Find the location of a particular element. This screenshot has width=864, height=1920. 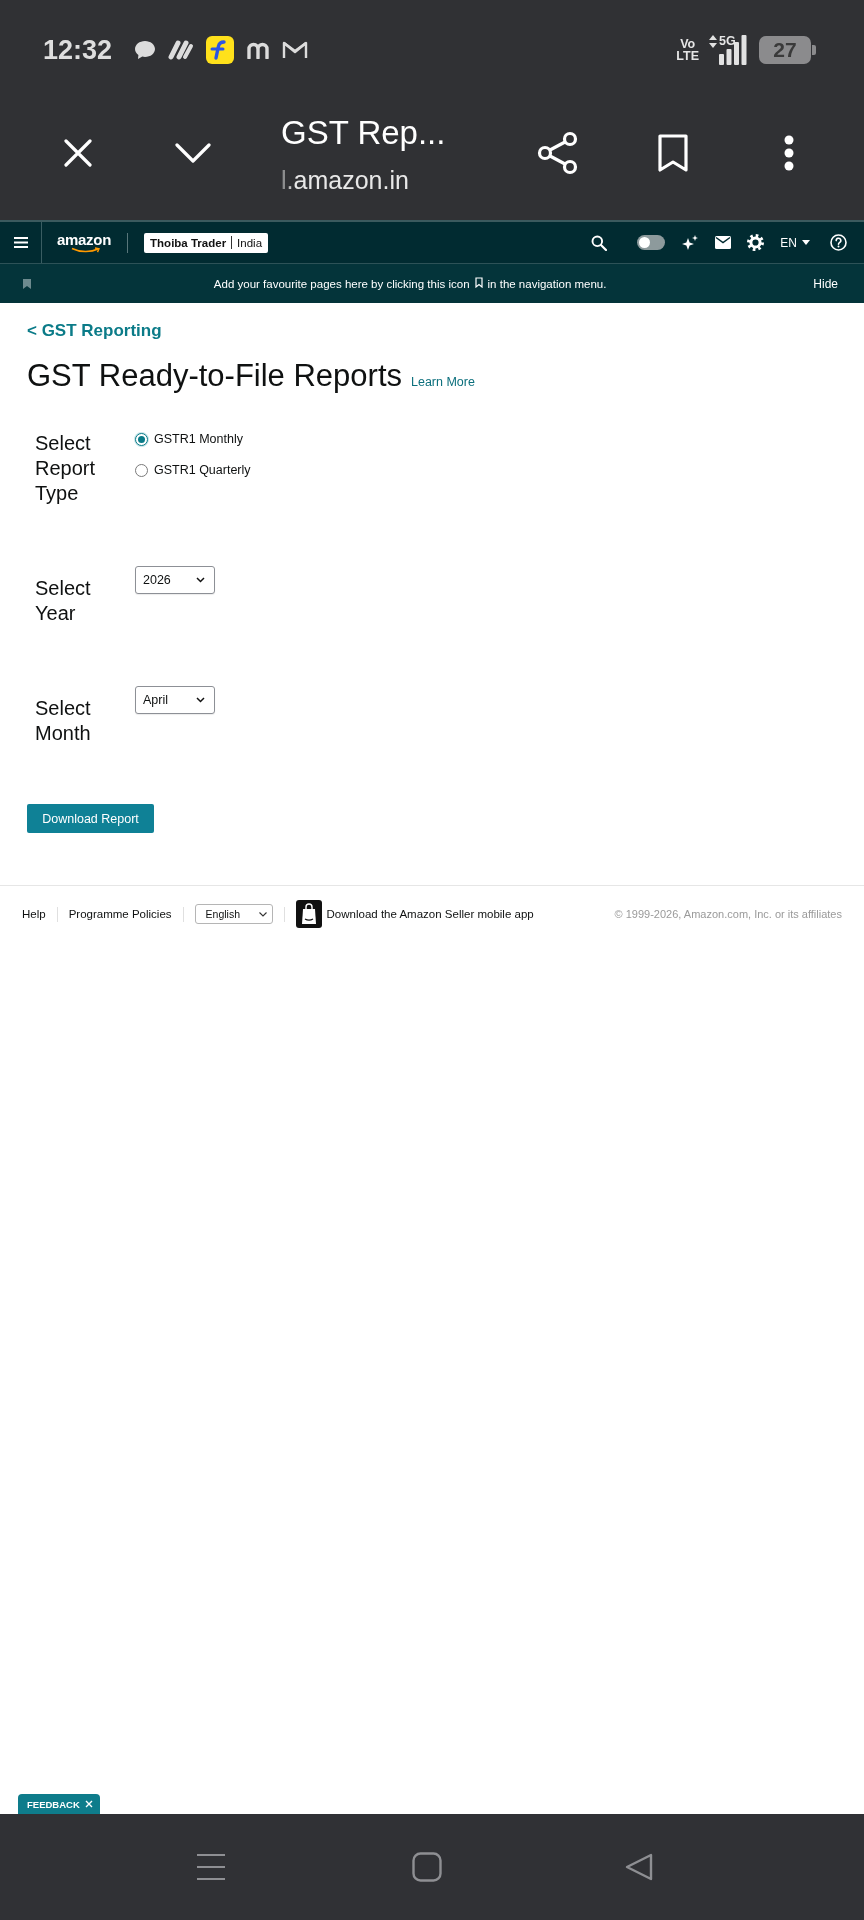

dropdown-select: April is located at coordinates (175, 700).